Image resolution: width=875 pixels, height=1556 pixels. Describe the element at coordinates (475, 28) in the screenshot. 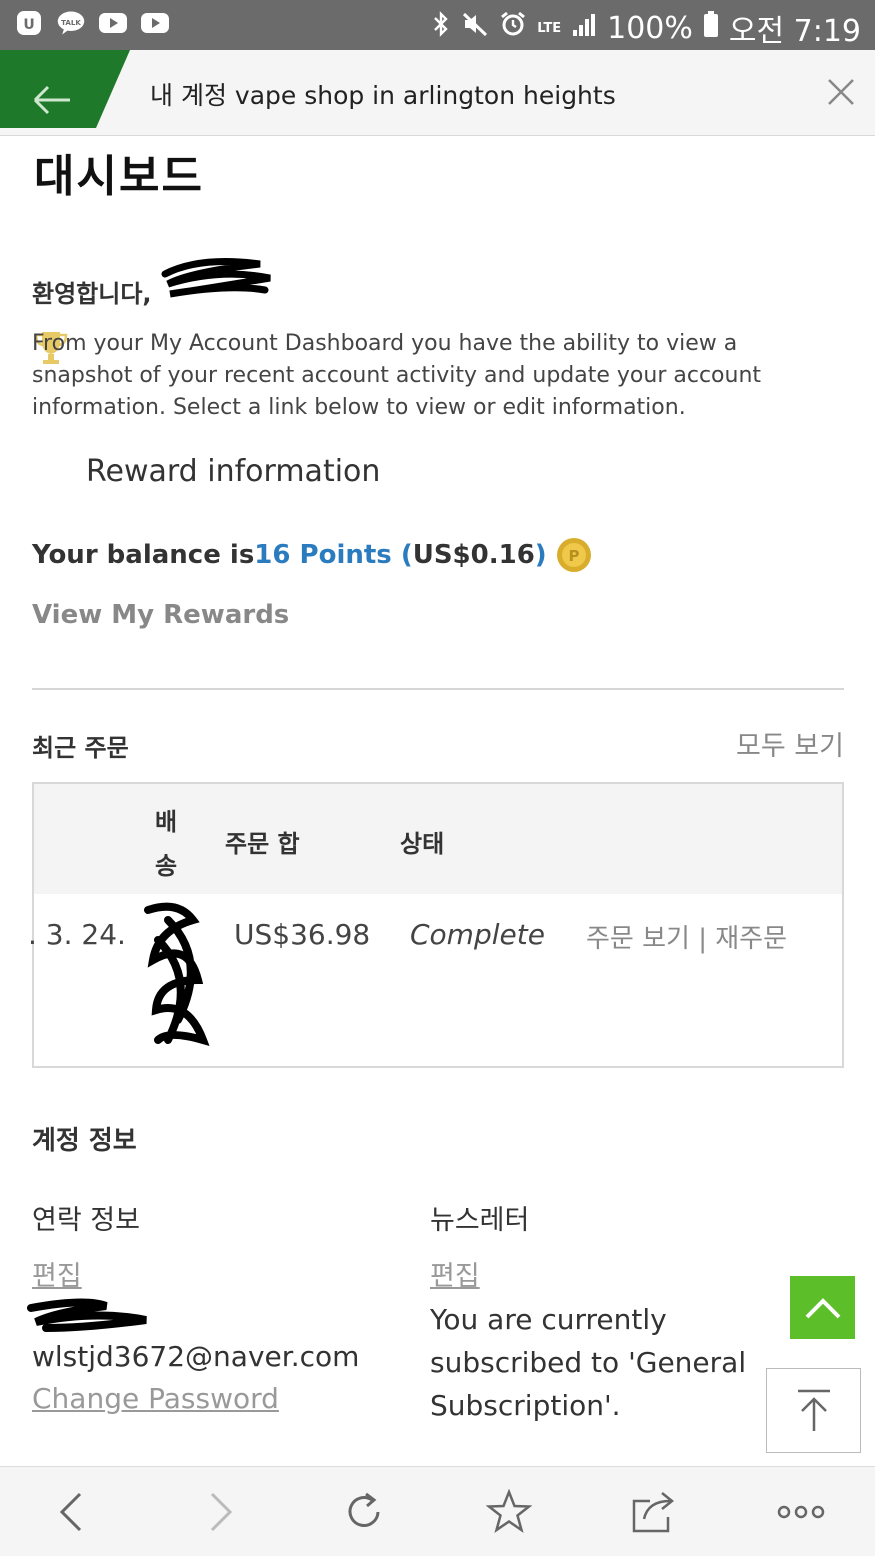

I see `mute-icon` at that location.